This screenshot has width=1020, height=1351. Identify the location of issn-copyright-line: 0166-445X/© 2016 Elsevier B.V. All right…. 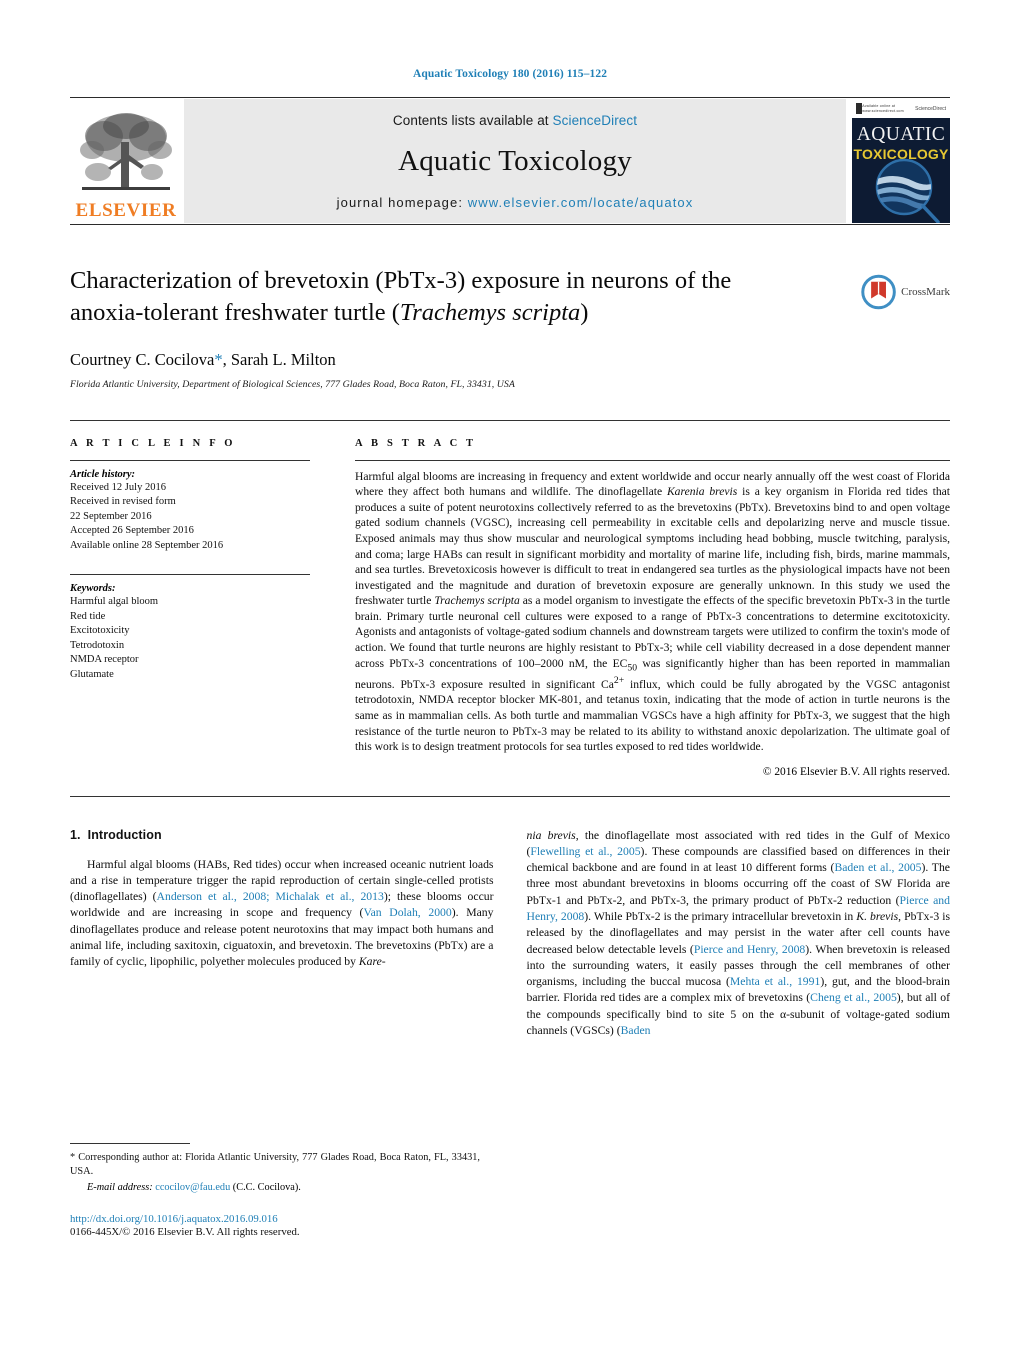
(185, 1231).